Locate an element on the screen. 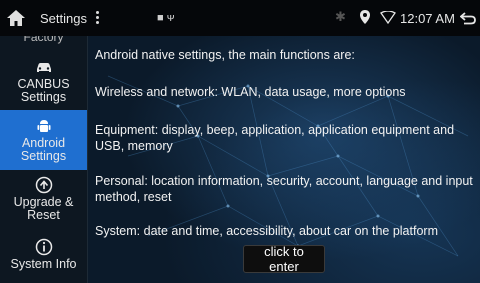  car-icon is located at coordinates (43, 67).